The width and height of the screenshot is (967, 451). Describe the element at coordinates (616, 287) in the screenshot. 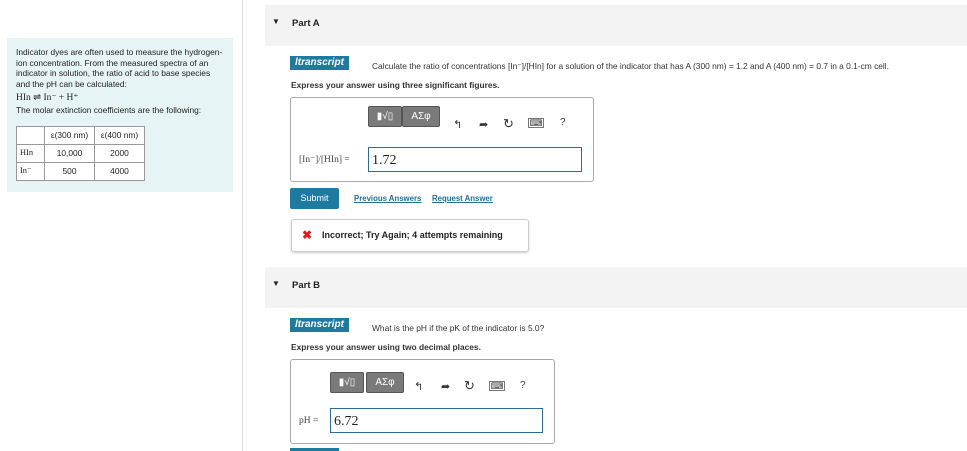

I see `part-b-header: ▼ Part B` at that location.